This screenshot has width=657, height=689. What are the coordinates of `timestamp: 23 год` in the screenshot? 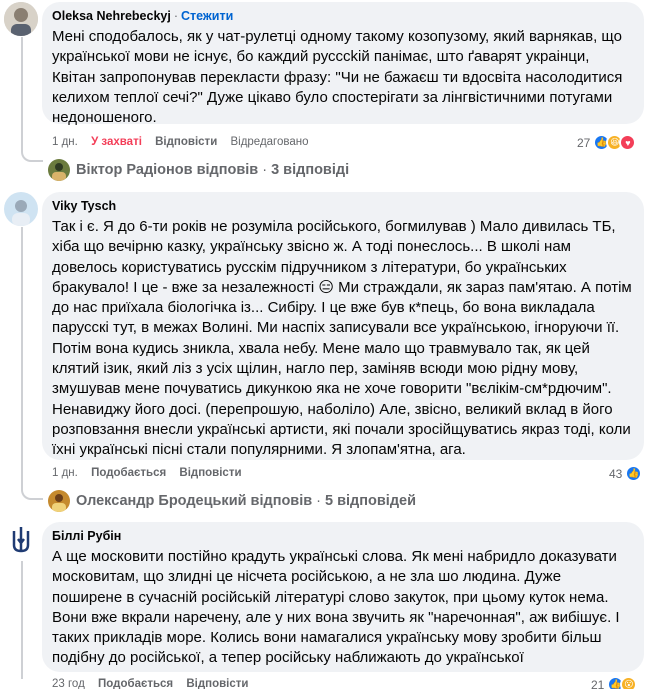 It's located at (68, 683).